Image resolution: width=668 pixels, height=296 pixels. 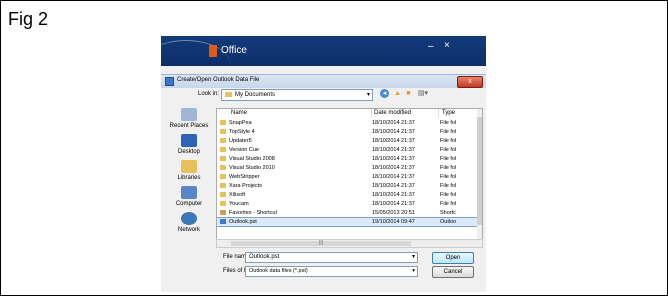 What do you see at coordinates (349, 186) in the screenshot?
I see `file-row: Xara Projects 18/10/2014 21:37 File fol` at bounding box center [349, 186].